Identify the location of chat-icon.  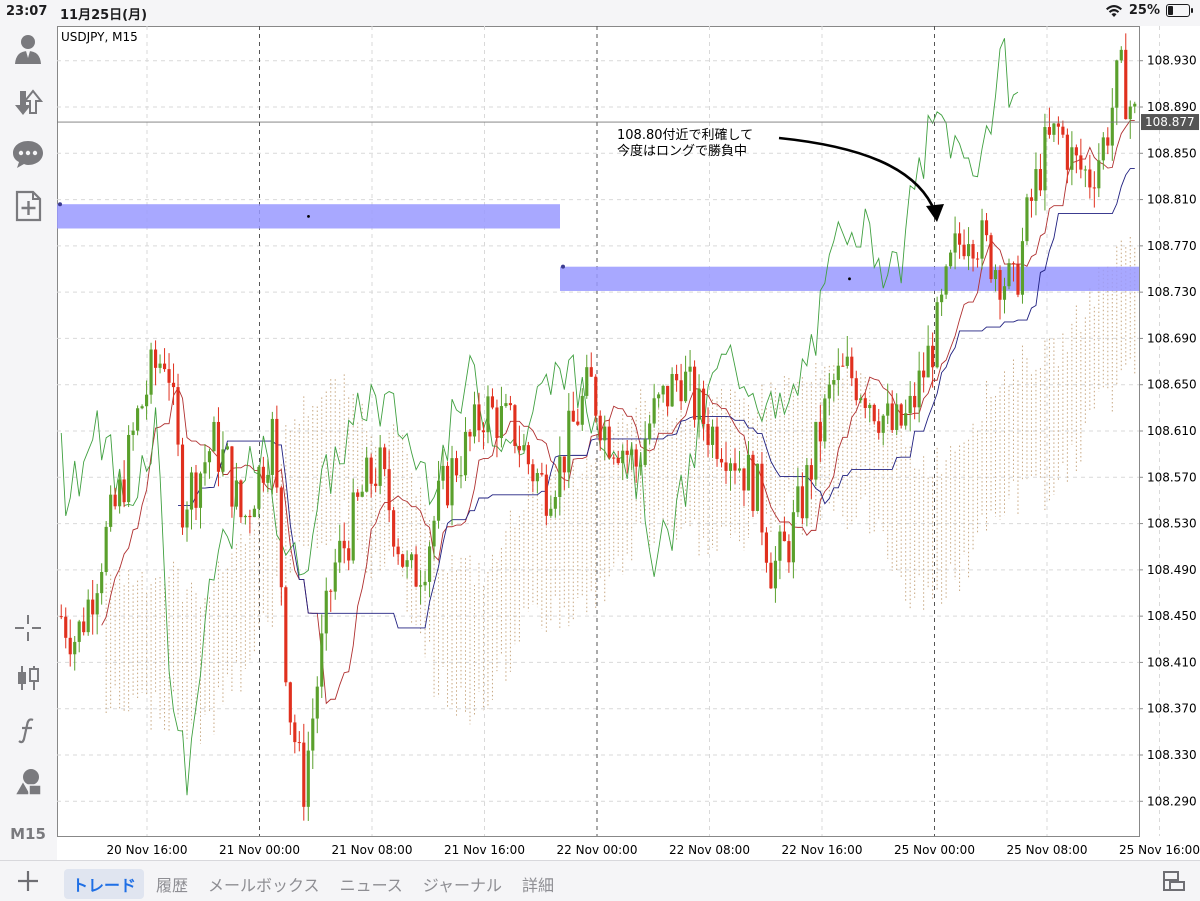
(28, 154).